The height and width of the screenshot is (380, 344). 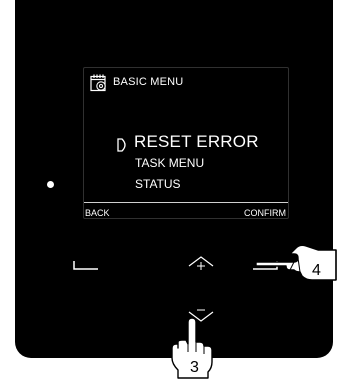 I want to click on status-led, so click(x=50, y=184).